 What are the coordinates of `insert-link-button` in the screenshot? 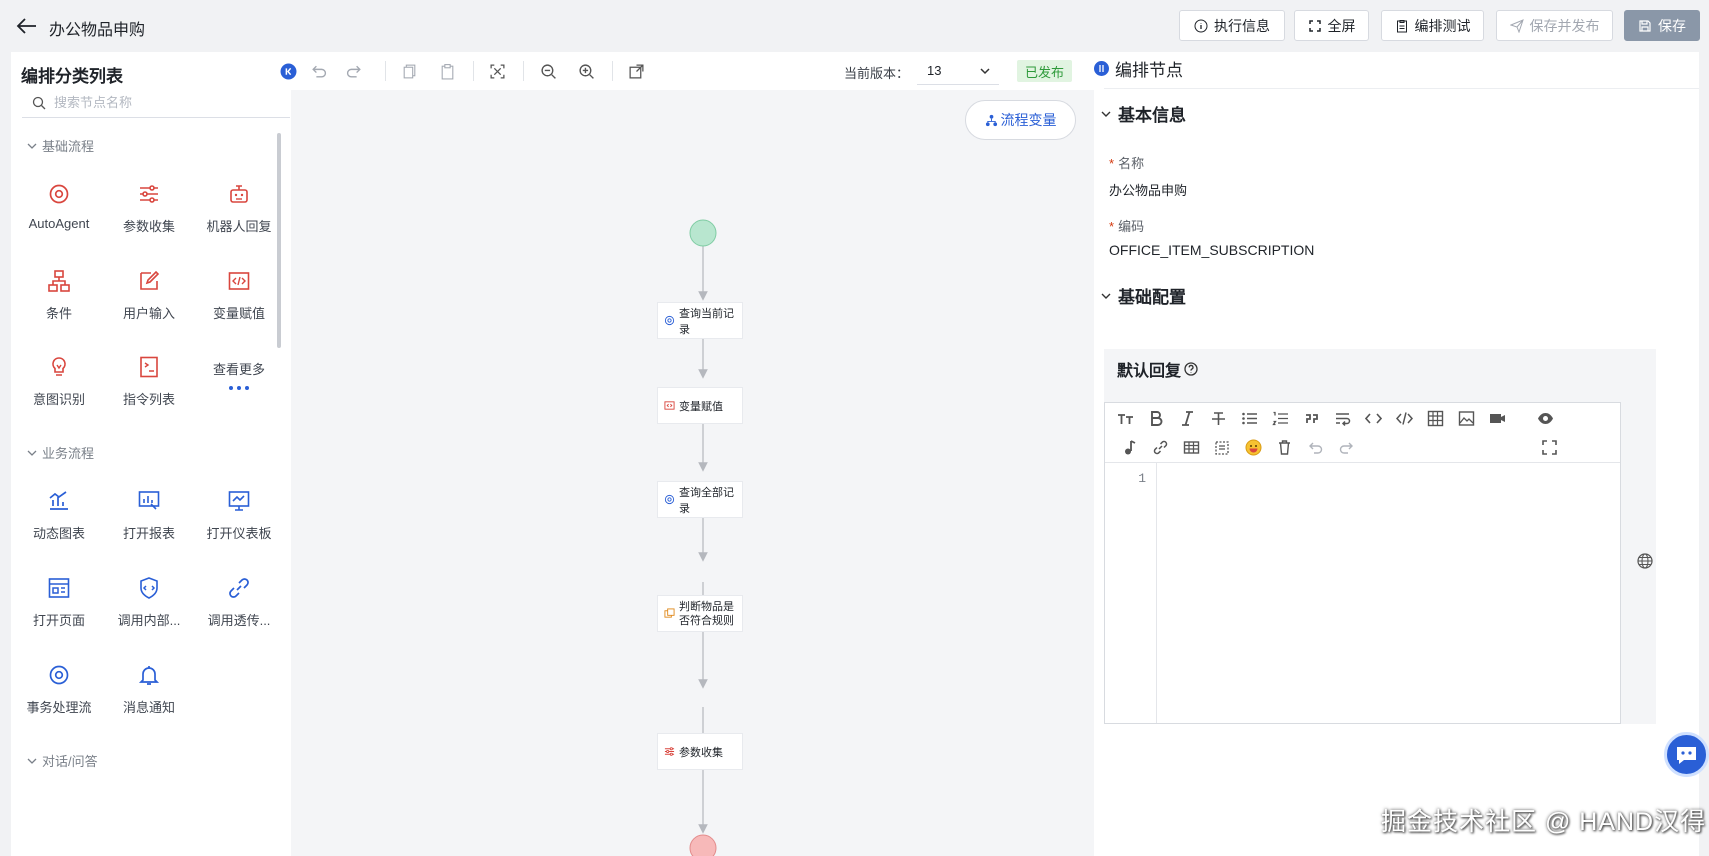 It's located at (1160, 447).